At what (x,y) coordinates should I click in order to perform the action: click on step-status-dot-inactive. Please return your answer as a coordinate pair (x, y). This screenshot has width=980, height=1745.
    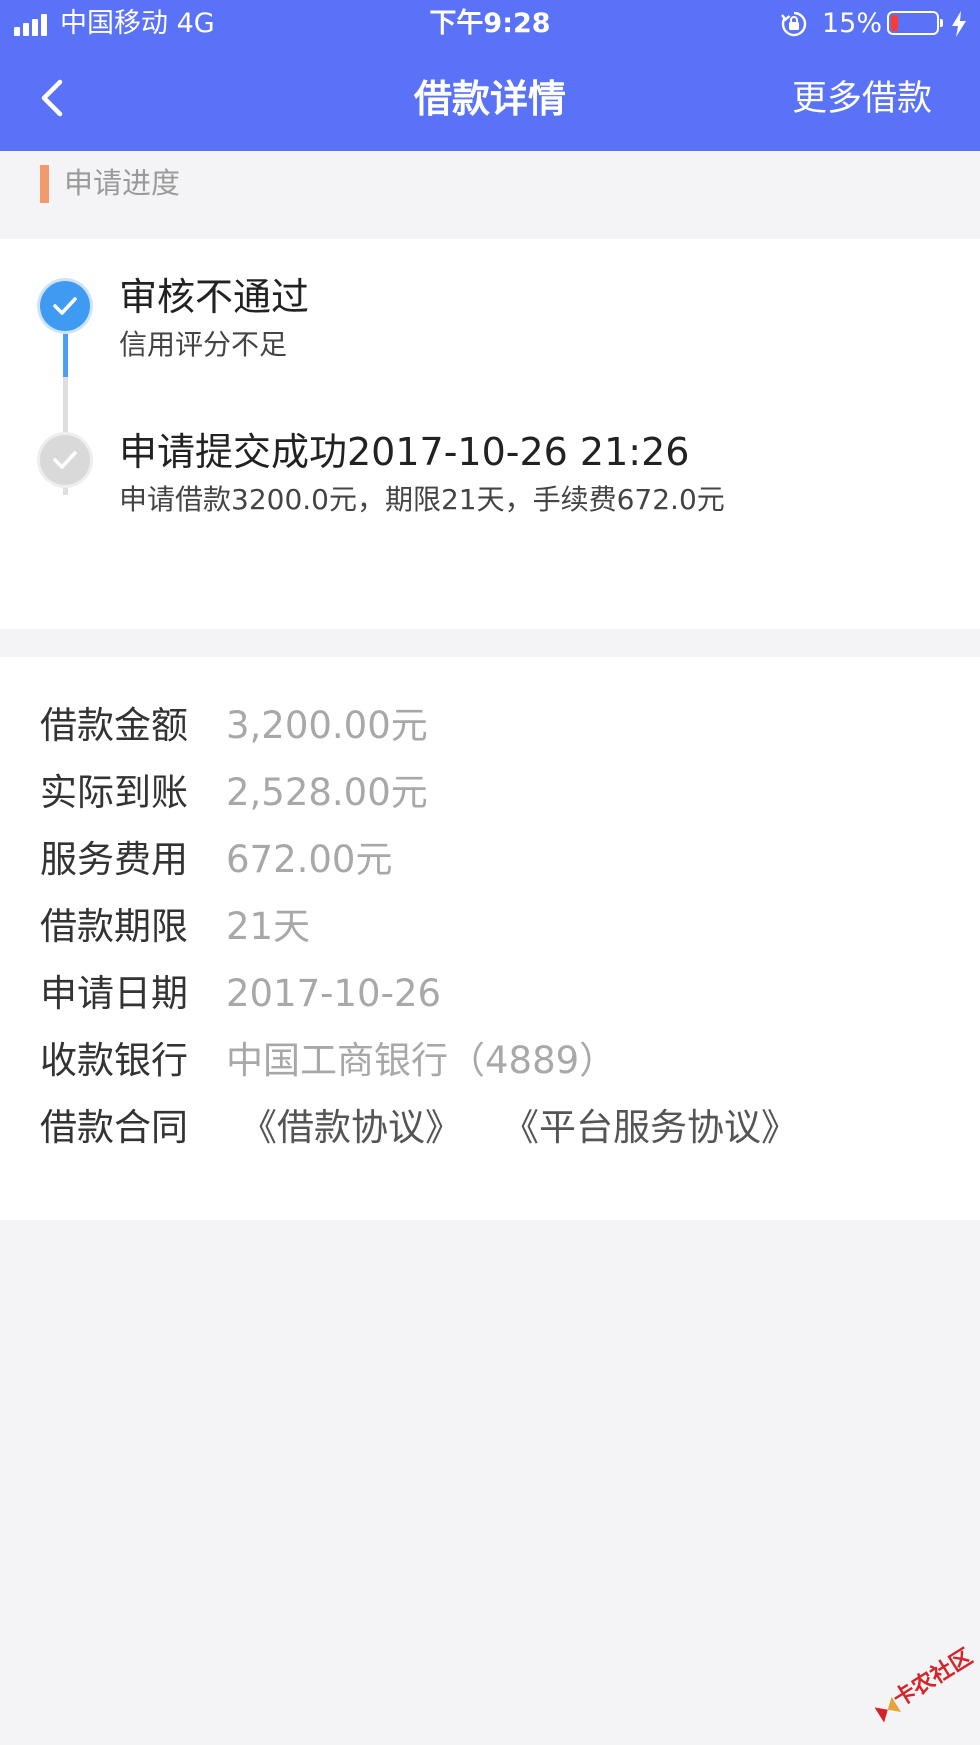
    Looking at the image, I should click on (65, 460).